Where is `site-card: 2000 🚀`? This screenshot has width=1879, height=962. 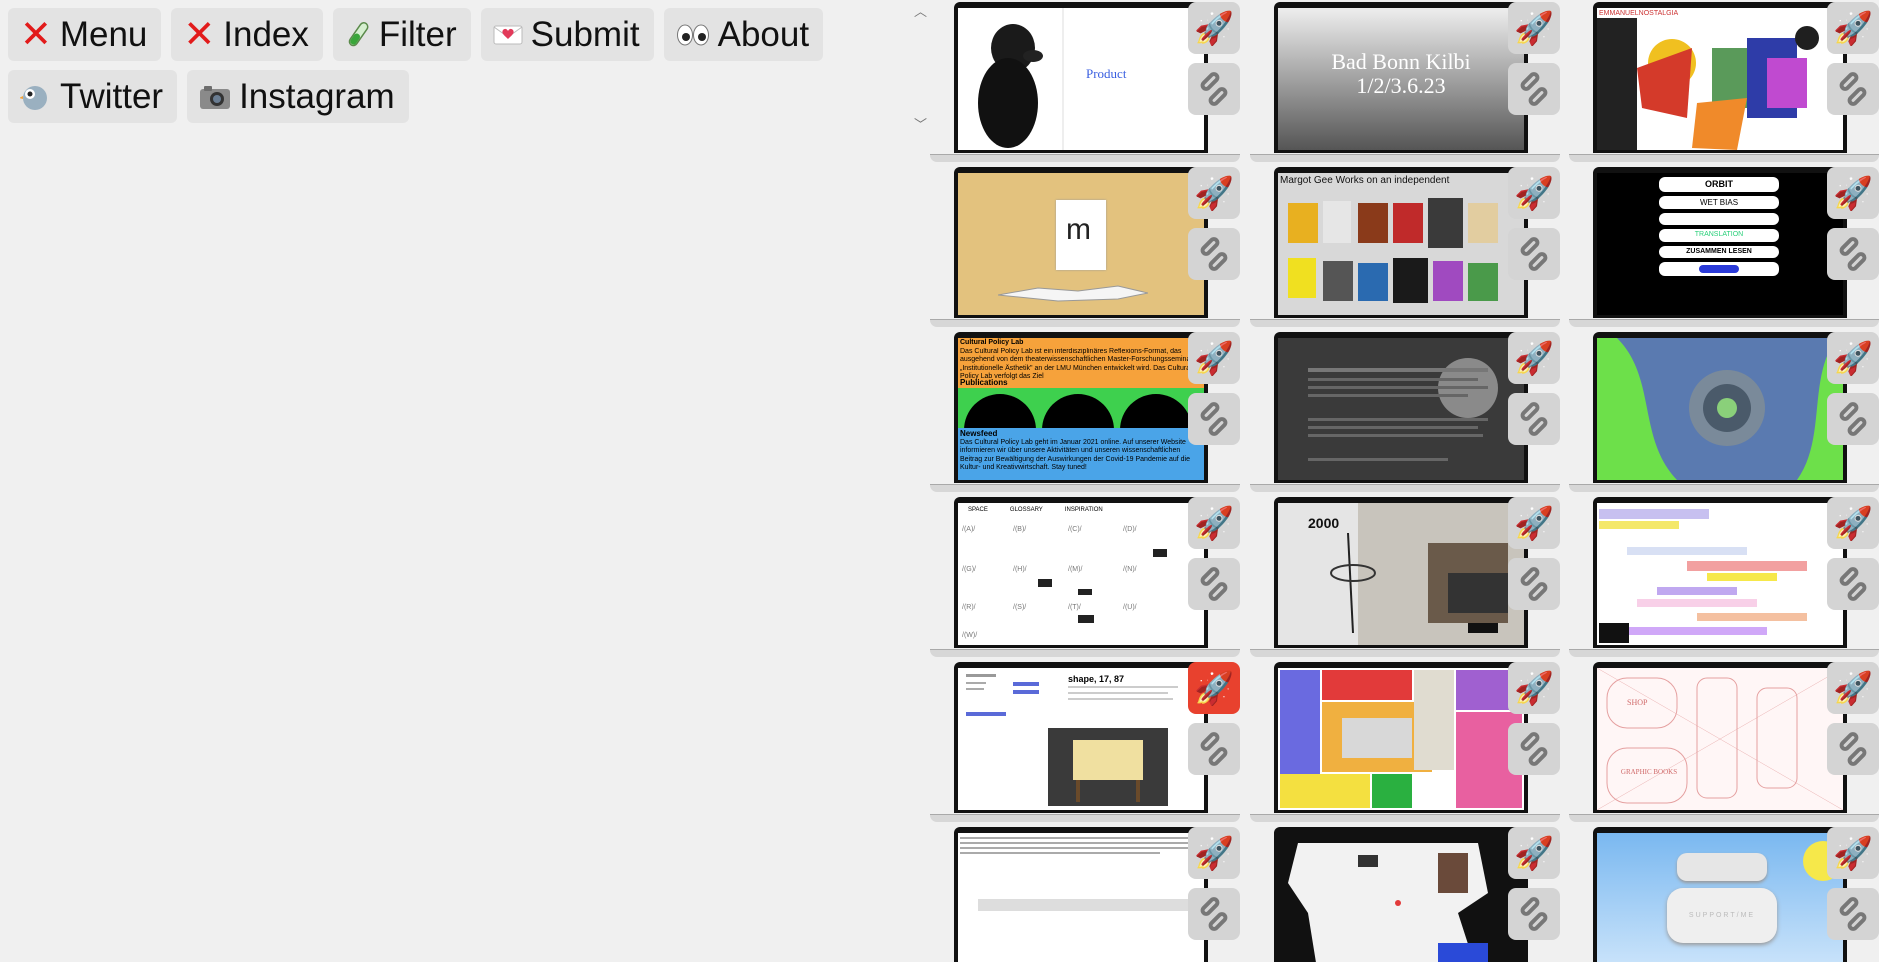
site-card: 2000 🚀 is located at coordinates (1405, 576).